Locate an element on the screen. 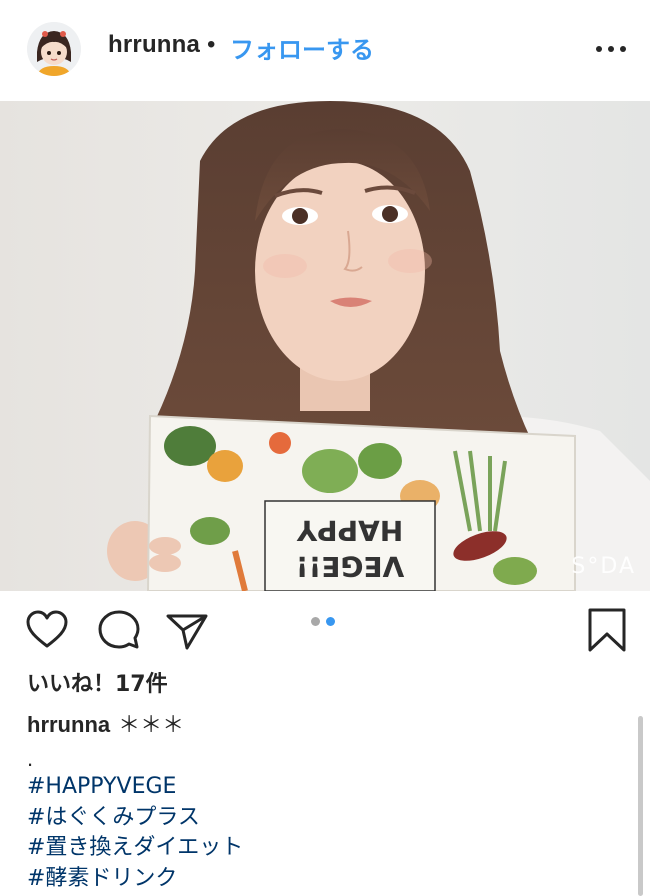 The image size is (650, 896). avatar is located at coordinates (54, 49).